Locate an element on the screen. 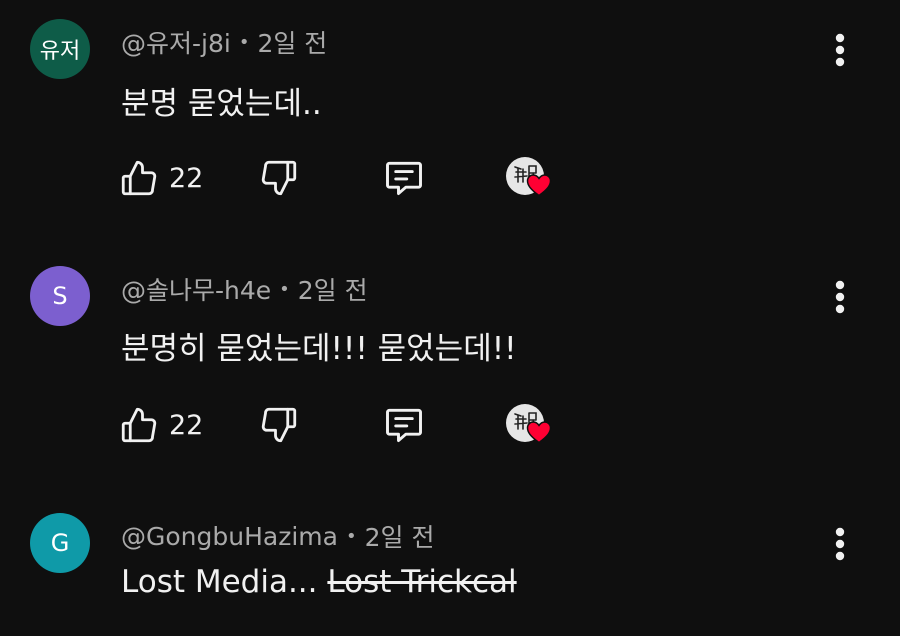 Image resolution: width=900 pixels, height=636 pixels. avatar: S is located at coordinates (60, 296).